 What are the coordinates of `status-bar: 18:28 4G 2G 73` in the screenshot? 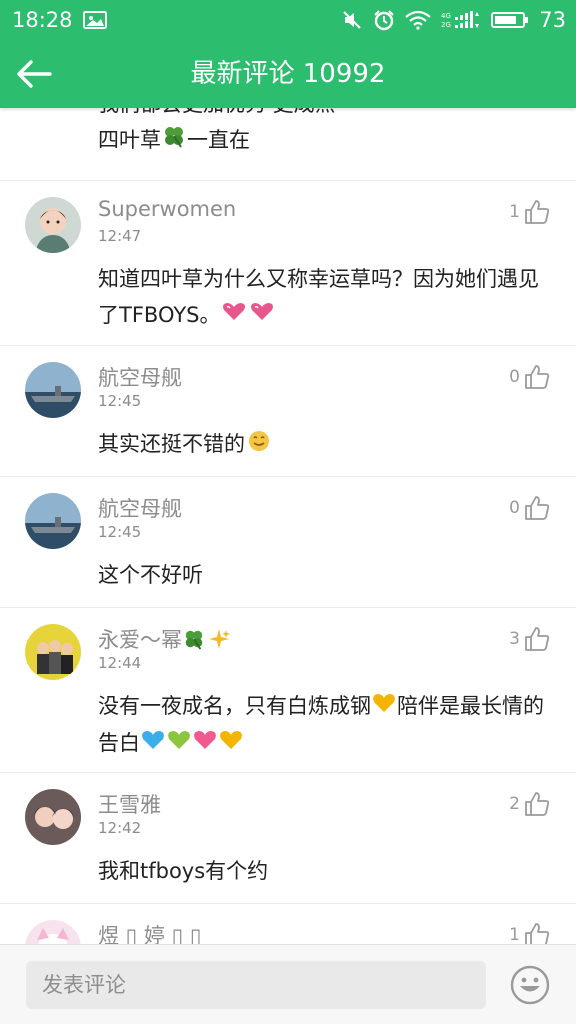 It's located at (288, 20).